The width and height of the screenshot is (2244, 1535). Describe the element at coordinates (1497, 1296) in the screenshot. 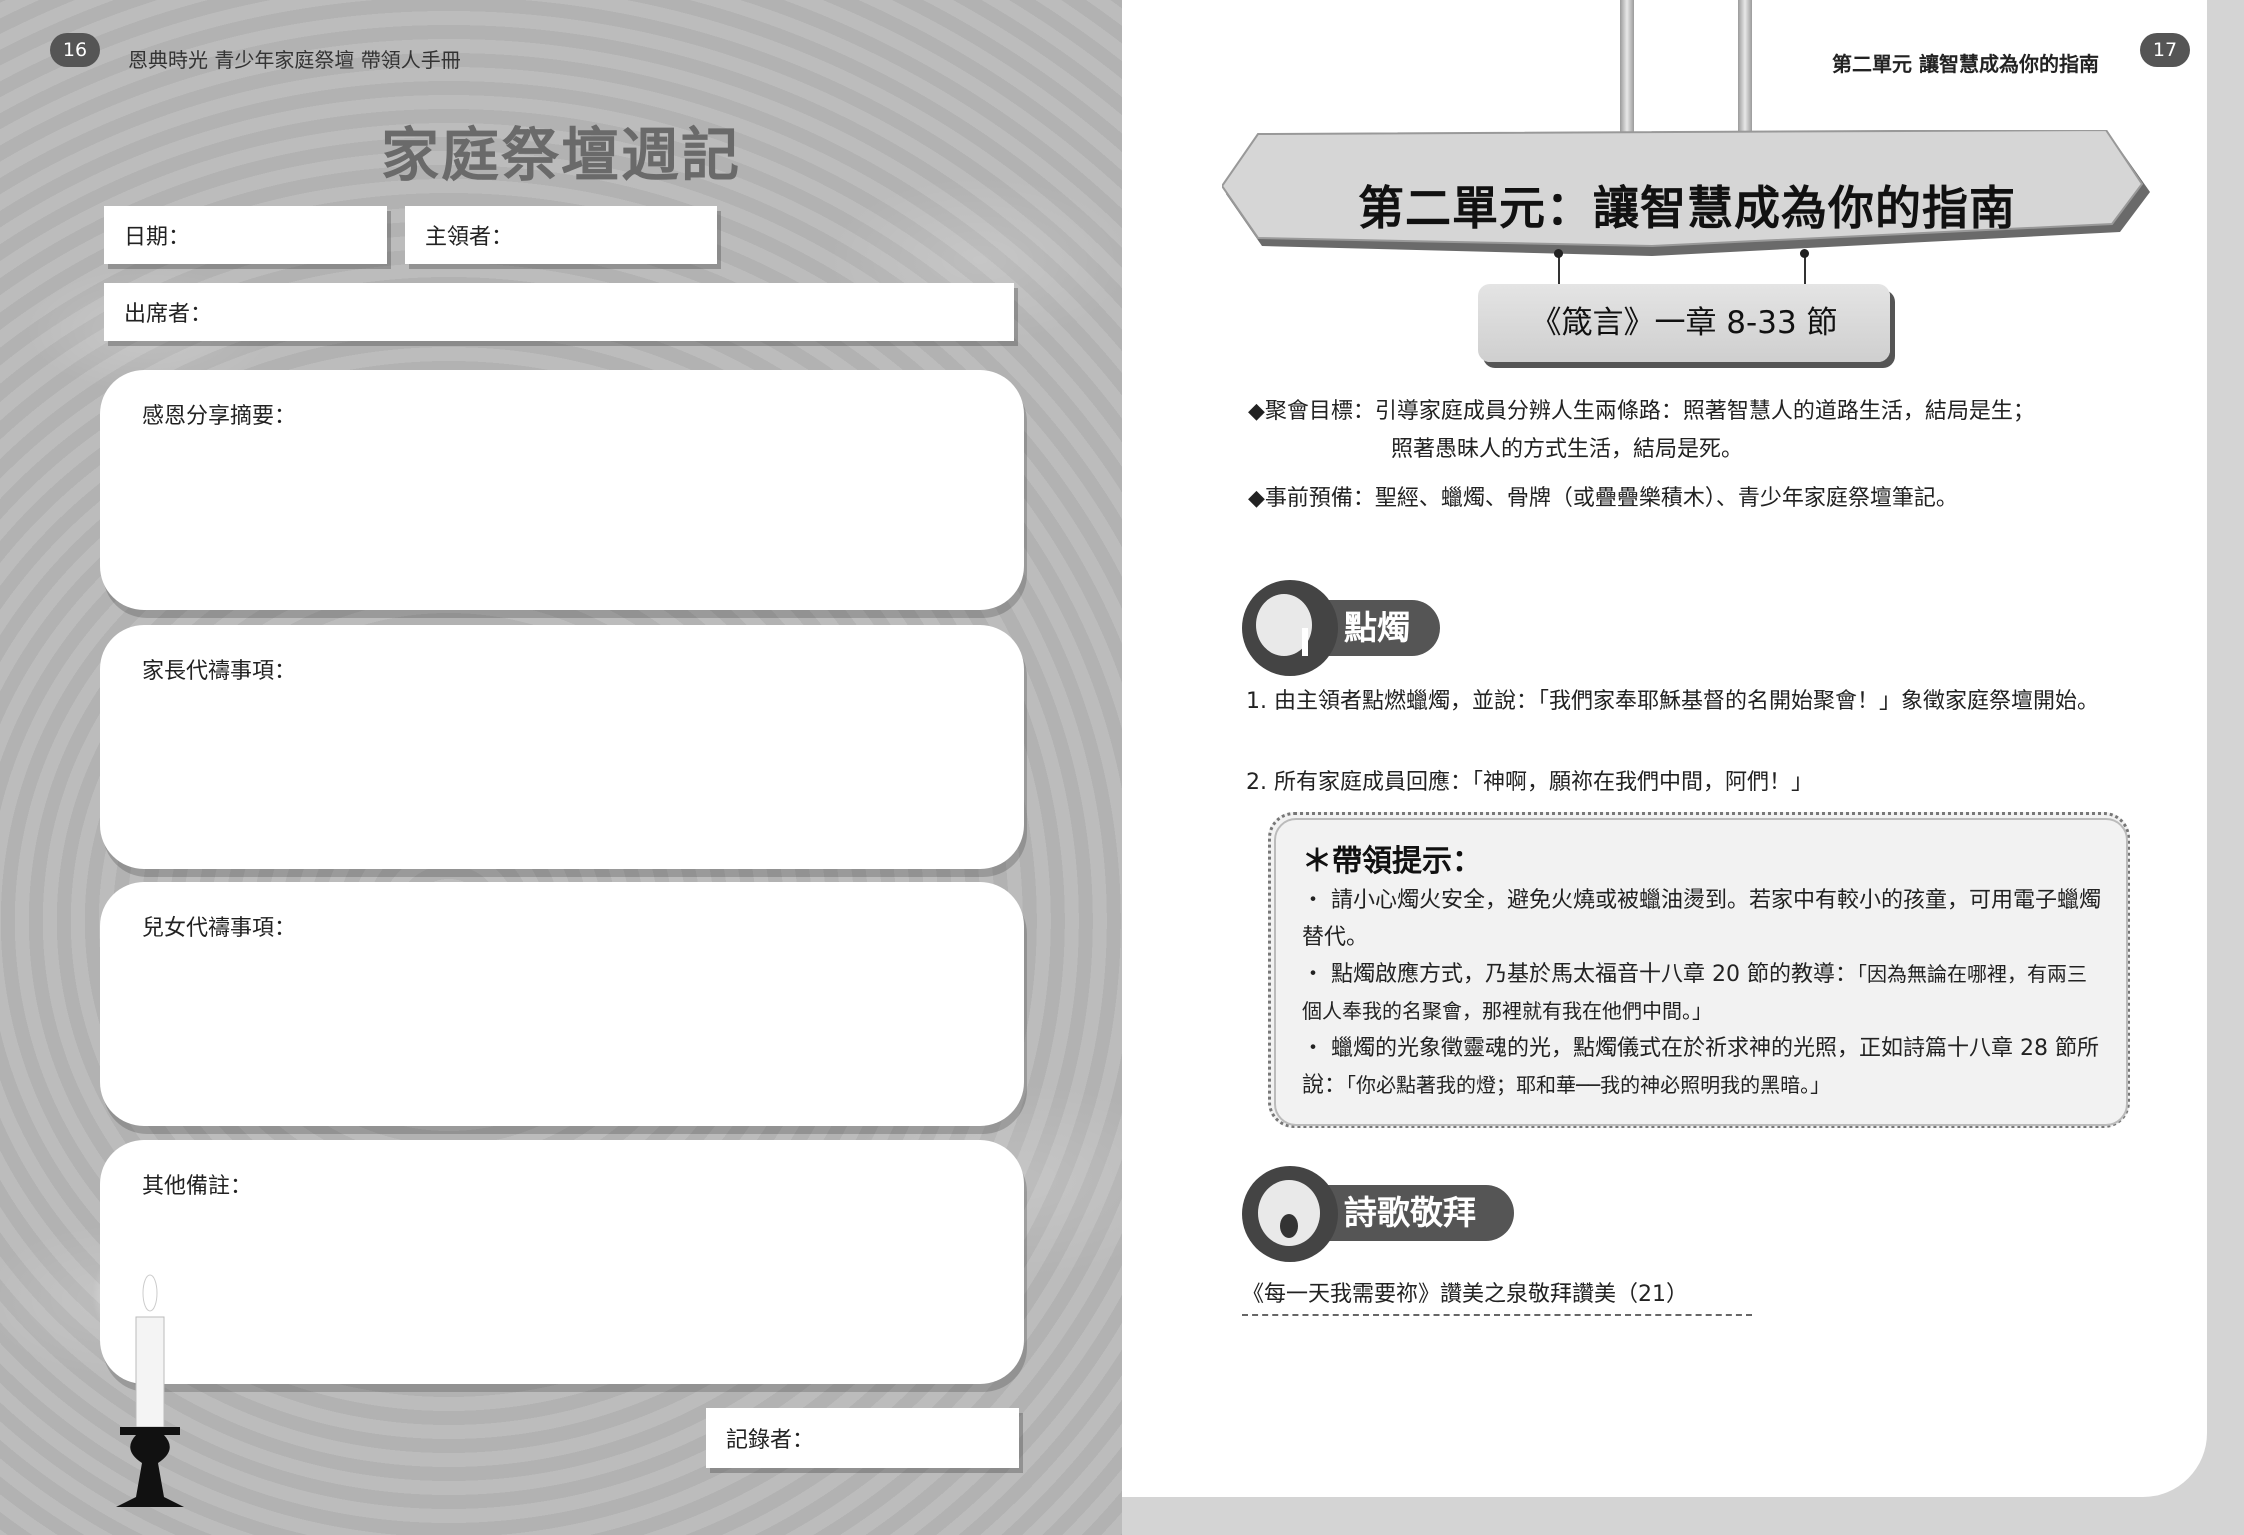

I see `worship-song: 《每一天我需要祢》讚美之泉敬拜讚美（21）` at that location.